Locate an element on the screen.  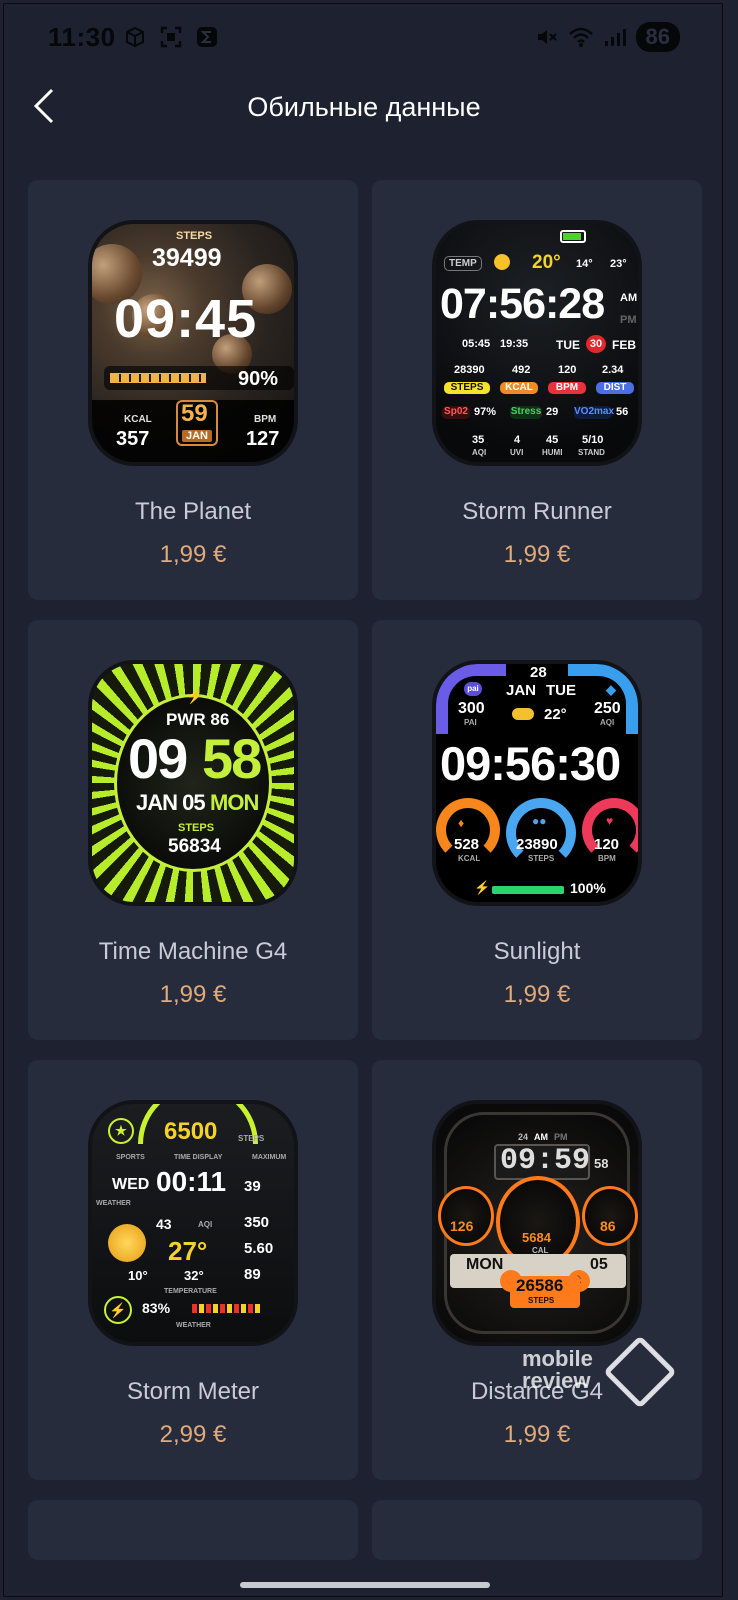
seconds-value: 58 is located at coordinates (601, 1163).